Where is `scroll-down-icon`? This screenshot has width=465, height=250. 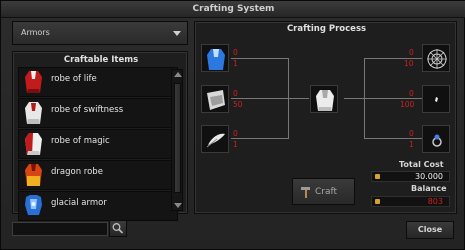 scroll-down-icon is located at coordinates (178, 206).